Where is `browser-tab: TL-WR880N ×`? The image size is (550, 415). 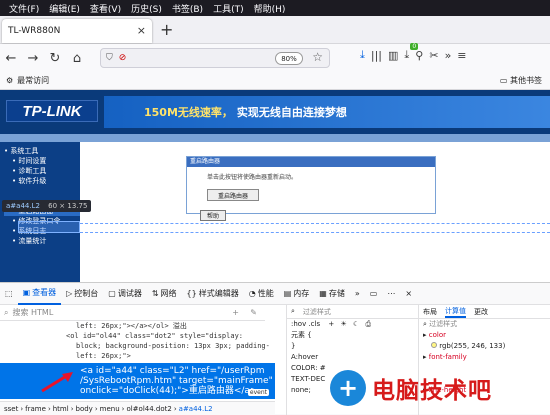 browser-tab: TL-WR880N × is located at coordinates (77, 31).